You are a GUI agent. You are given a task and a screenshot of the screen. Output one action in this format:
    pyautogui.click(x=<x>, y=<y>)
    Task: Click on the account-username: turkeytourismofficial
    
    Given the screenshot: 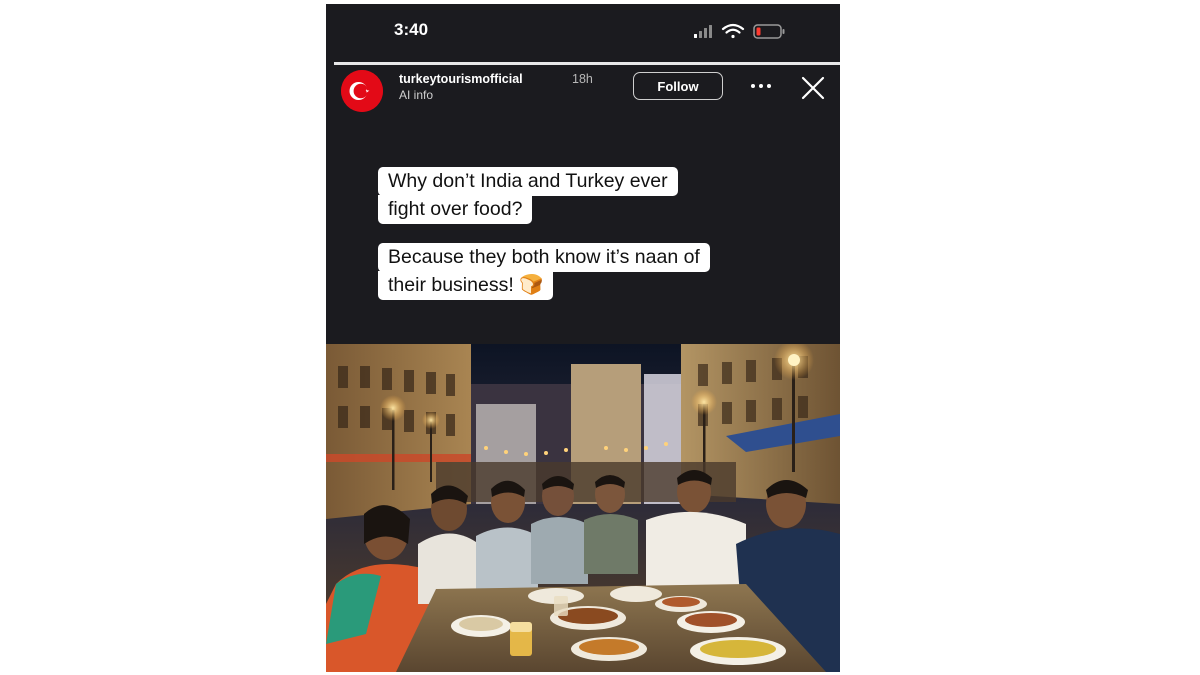 What is the action you would take?
    pyautogui.click(x=461, y=79)
    